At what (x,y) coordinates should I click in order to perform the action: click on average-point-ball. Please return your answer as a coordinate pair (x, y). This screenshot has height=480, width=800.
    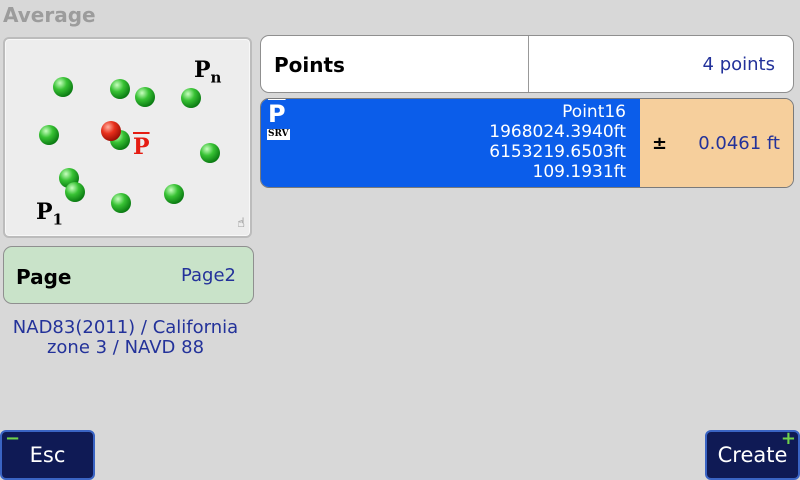
    Looking at the image, I should click on (111, 131).